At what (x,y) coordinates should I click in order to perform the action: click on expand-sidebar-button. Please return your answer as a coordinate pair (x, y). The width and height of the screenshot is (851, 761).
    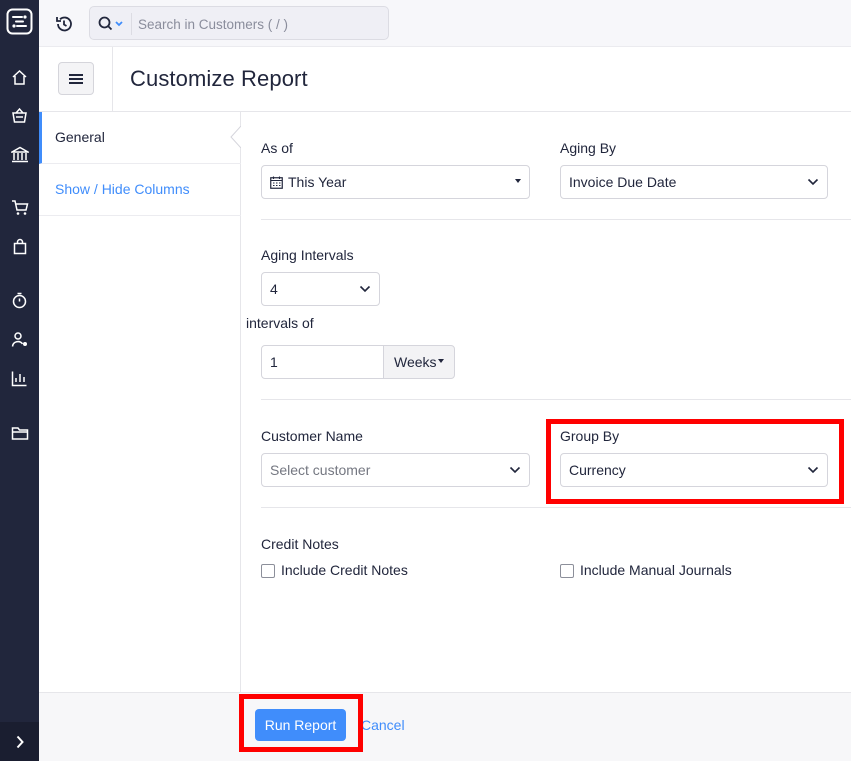
    Looking at the image, I should click on (19, 741).